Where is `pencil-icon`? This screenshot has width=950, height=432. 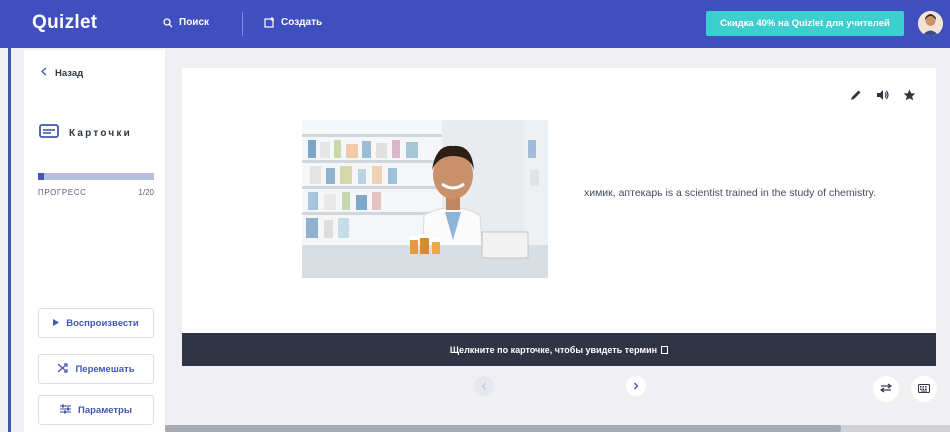 pencil-icon is located at coordinates (856, 97).